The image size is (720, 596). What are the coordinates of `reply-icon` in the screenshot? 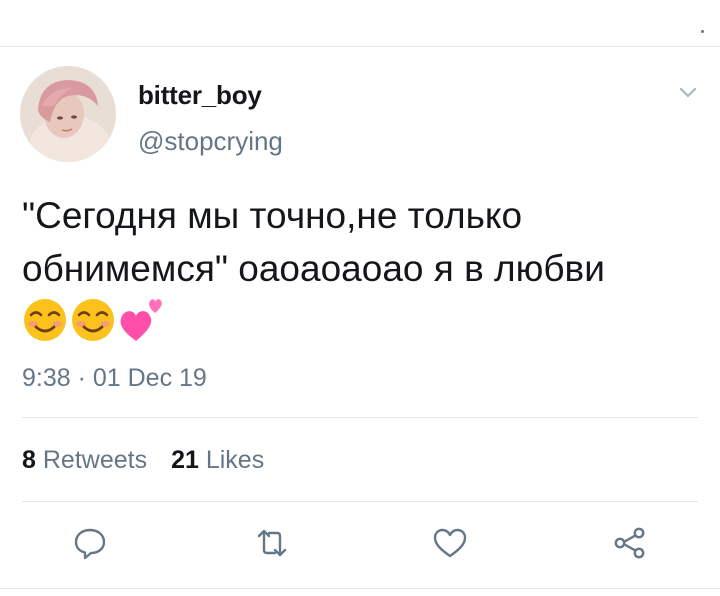 It's located at (90, 544).